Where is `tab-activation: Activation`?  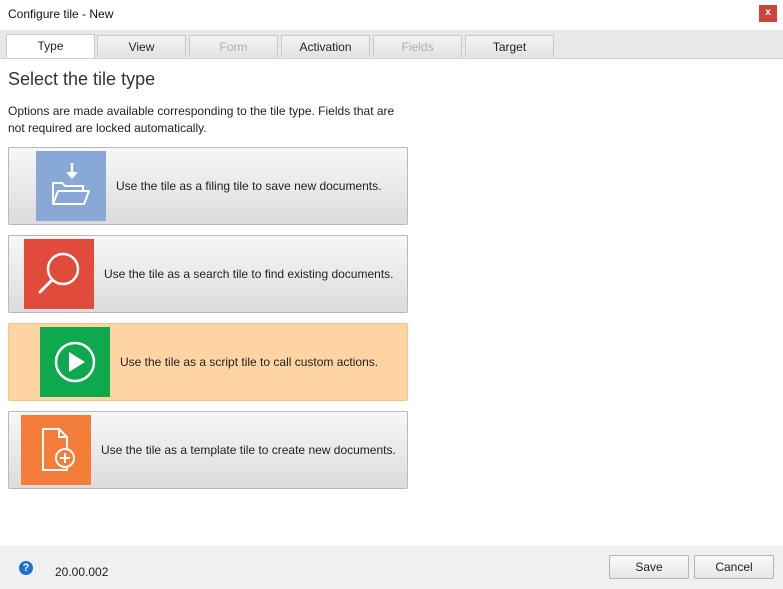 tab-activation: Activation is located at coordinates (325, 46).